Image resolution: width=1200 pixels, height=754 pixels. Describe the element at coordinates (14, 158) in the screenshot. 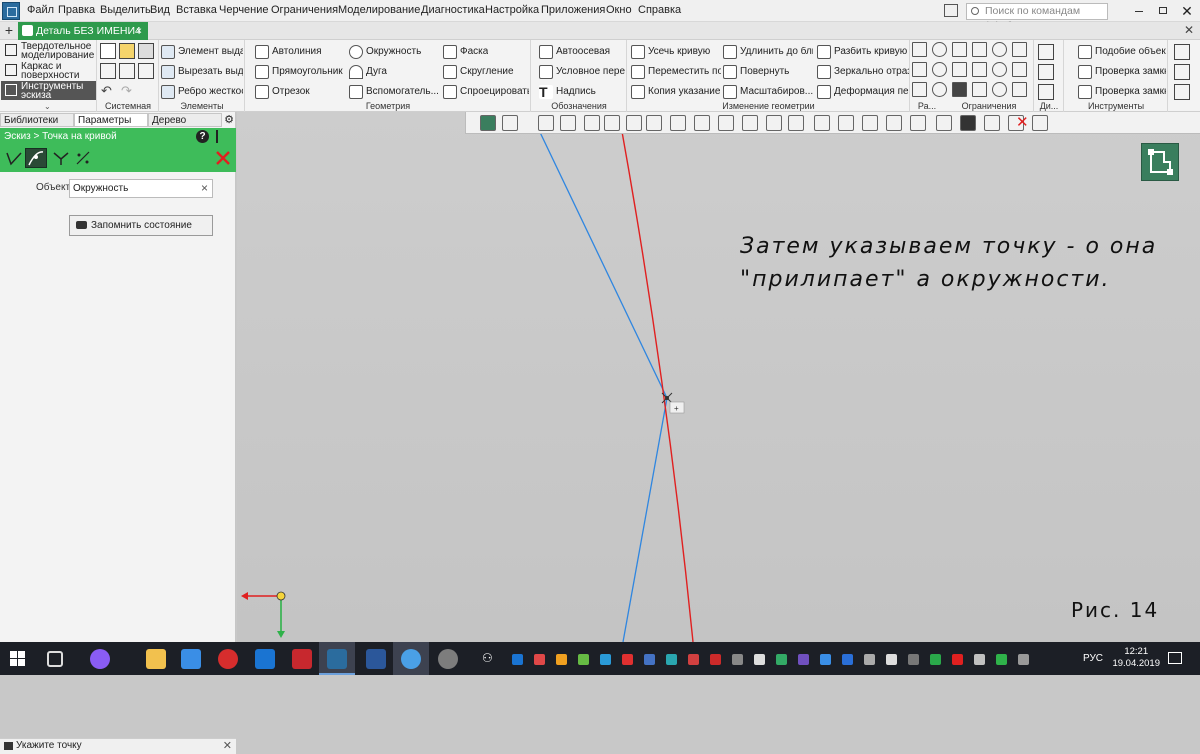

I see `point-on-curve-mode-1-icon` at that location.